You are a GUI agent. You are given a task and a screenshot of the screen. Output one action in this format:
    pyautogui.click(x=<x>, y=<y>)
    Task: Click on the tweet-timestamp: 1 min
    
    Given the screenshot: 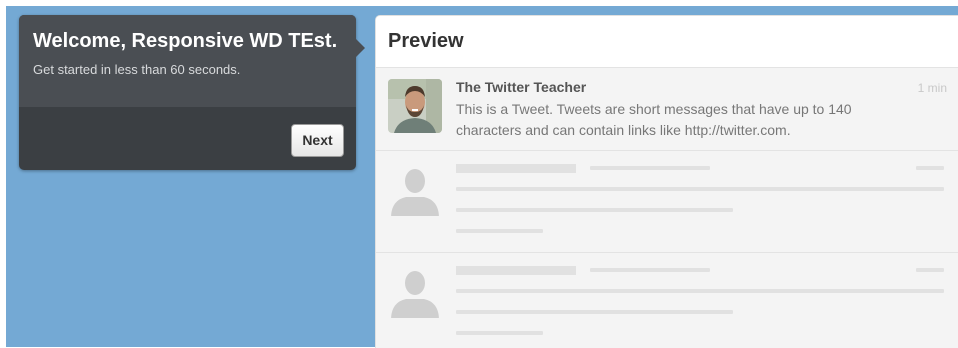 What is the action you would take?
    pyautogui.click(x=932, y=88)
    